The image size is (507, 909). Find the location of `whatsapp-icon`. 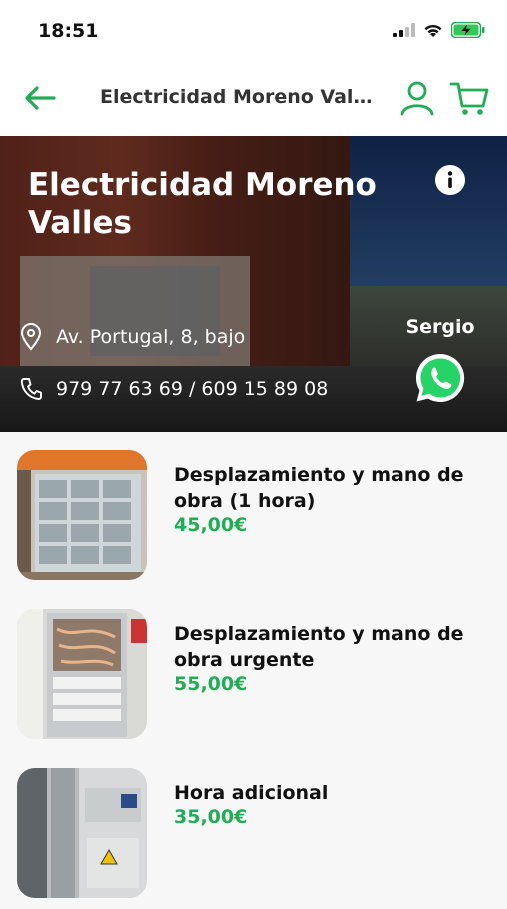

whatsapp-icon is located at coordinates (440, 378).